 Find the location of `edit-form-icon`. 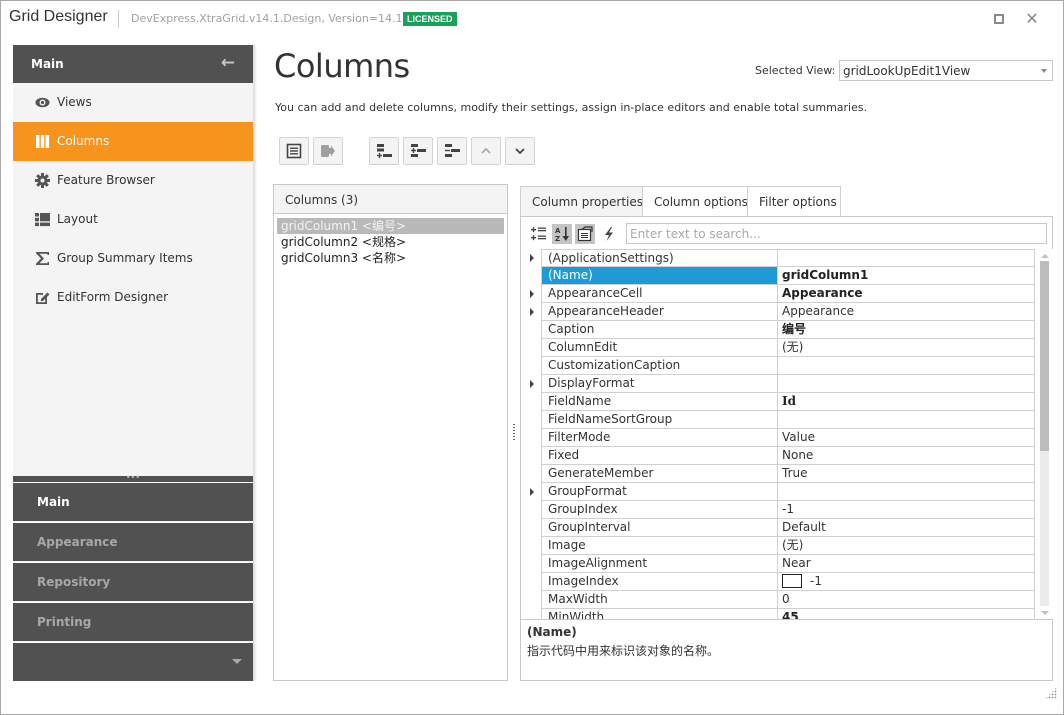

edit-form-icon is located at coordinates (42, 297).